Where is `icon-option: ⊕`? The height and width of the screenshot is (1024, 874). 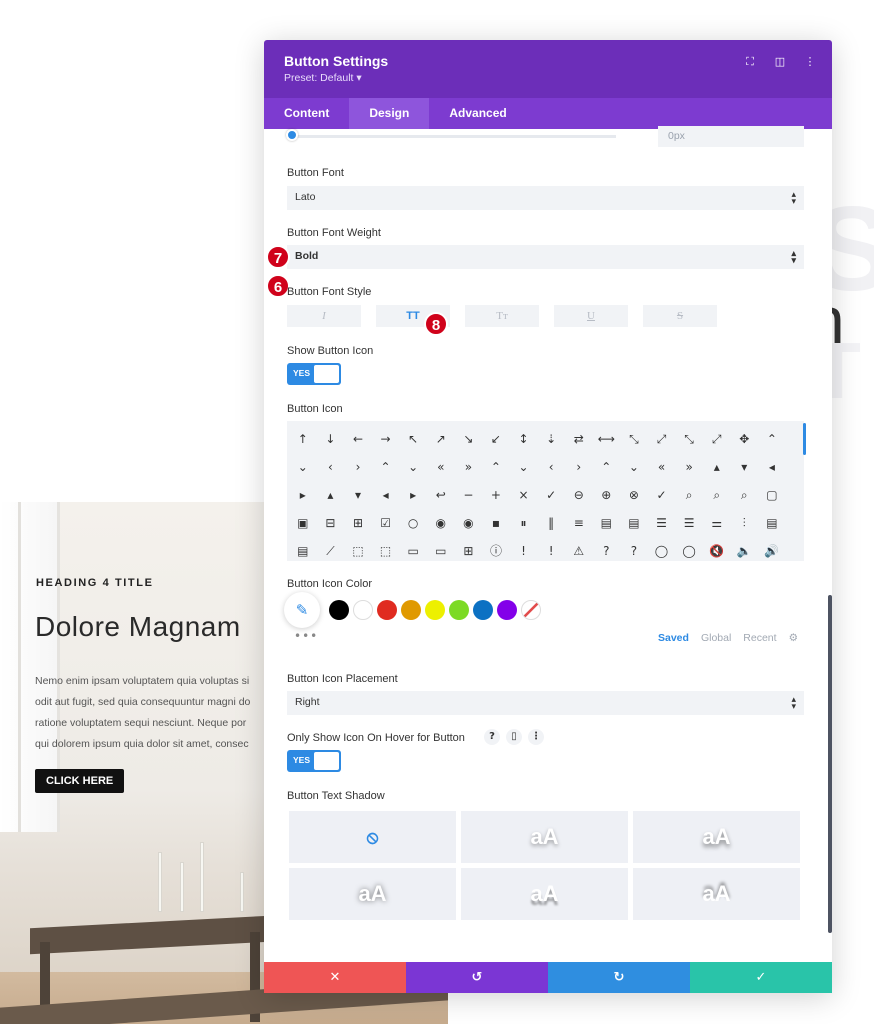
icon-option: ⊕ is located at coordinates (607, 495).